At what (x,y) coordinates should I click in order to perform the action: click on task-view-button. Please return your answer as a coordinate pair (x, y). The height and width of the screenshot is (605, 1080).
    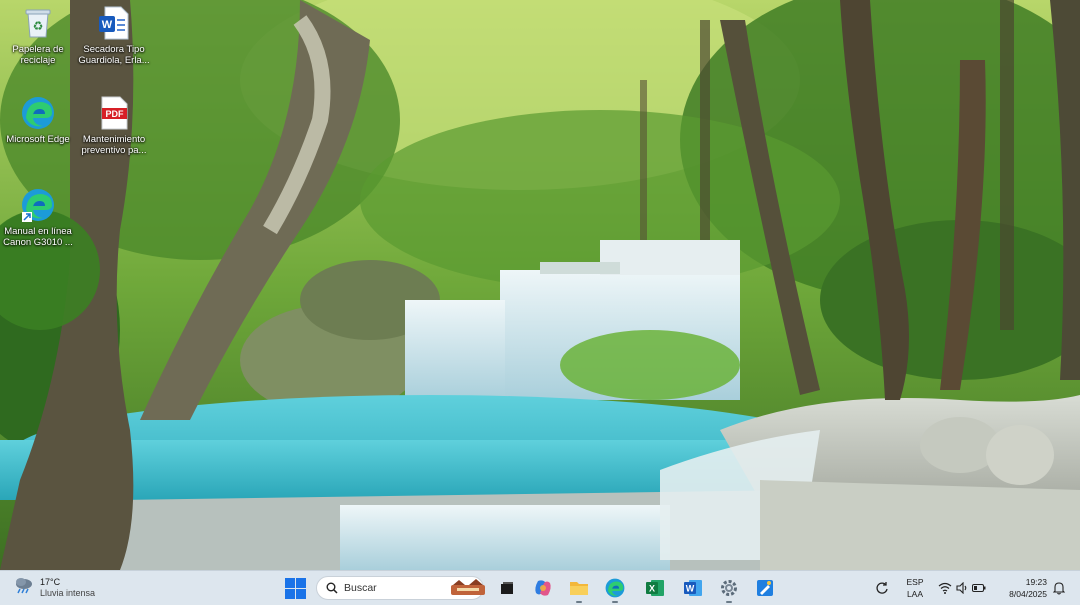
    Looking at the image, I should click on (507, 588).